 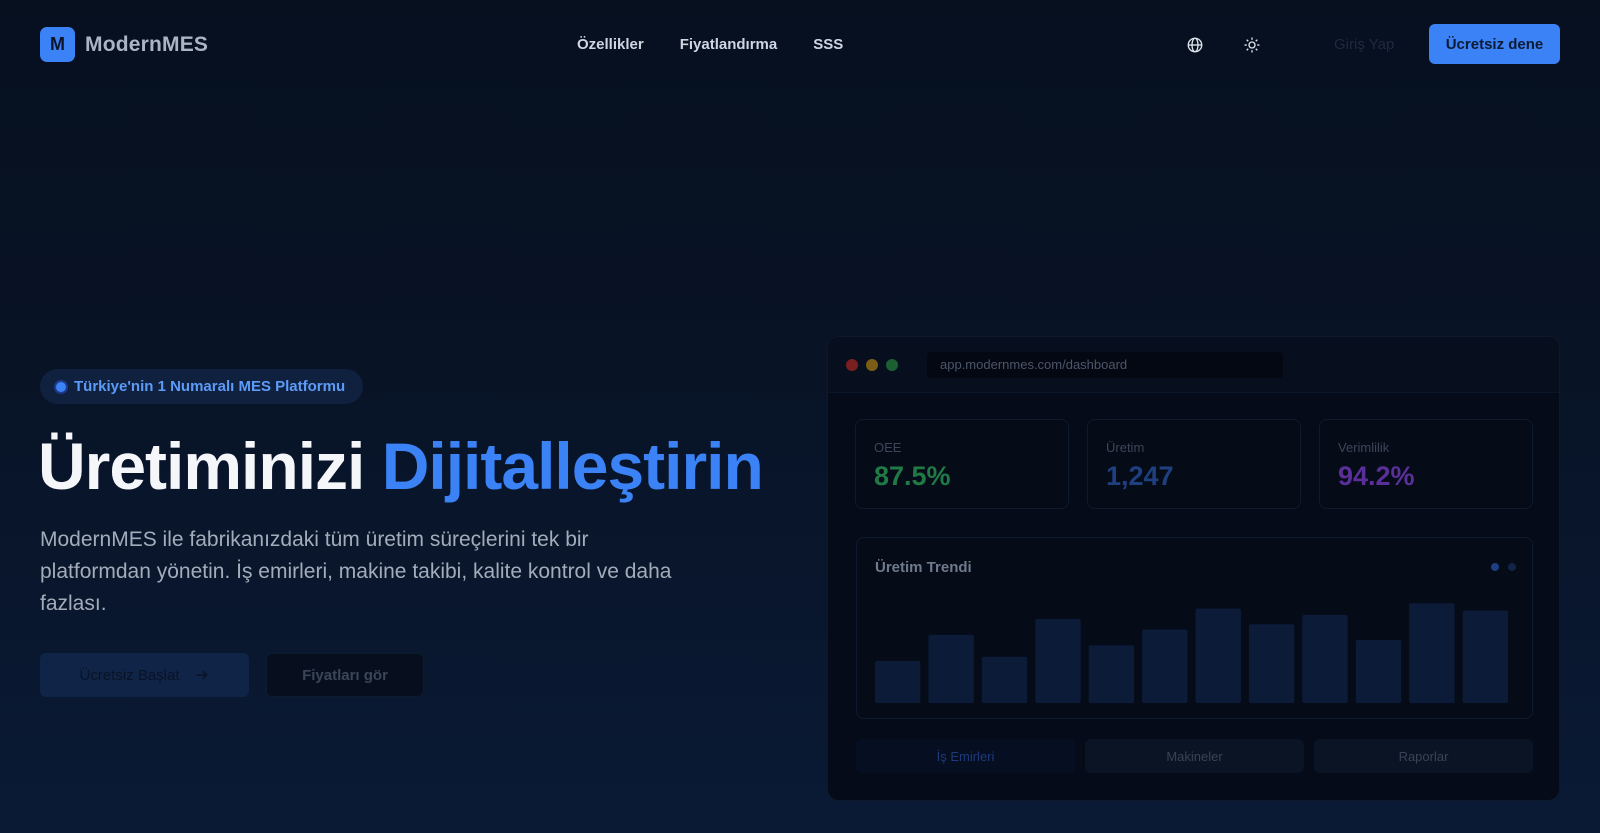 What do you see at coordinates (129, 675) in the screenshot?
I see `start-free-label: Ücretsiz Başlat` at bounding box center [129, 675].